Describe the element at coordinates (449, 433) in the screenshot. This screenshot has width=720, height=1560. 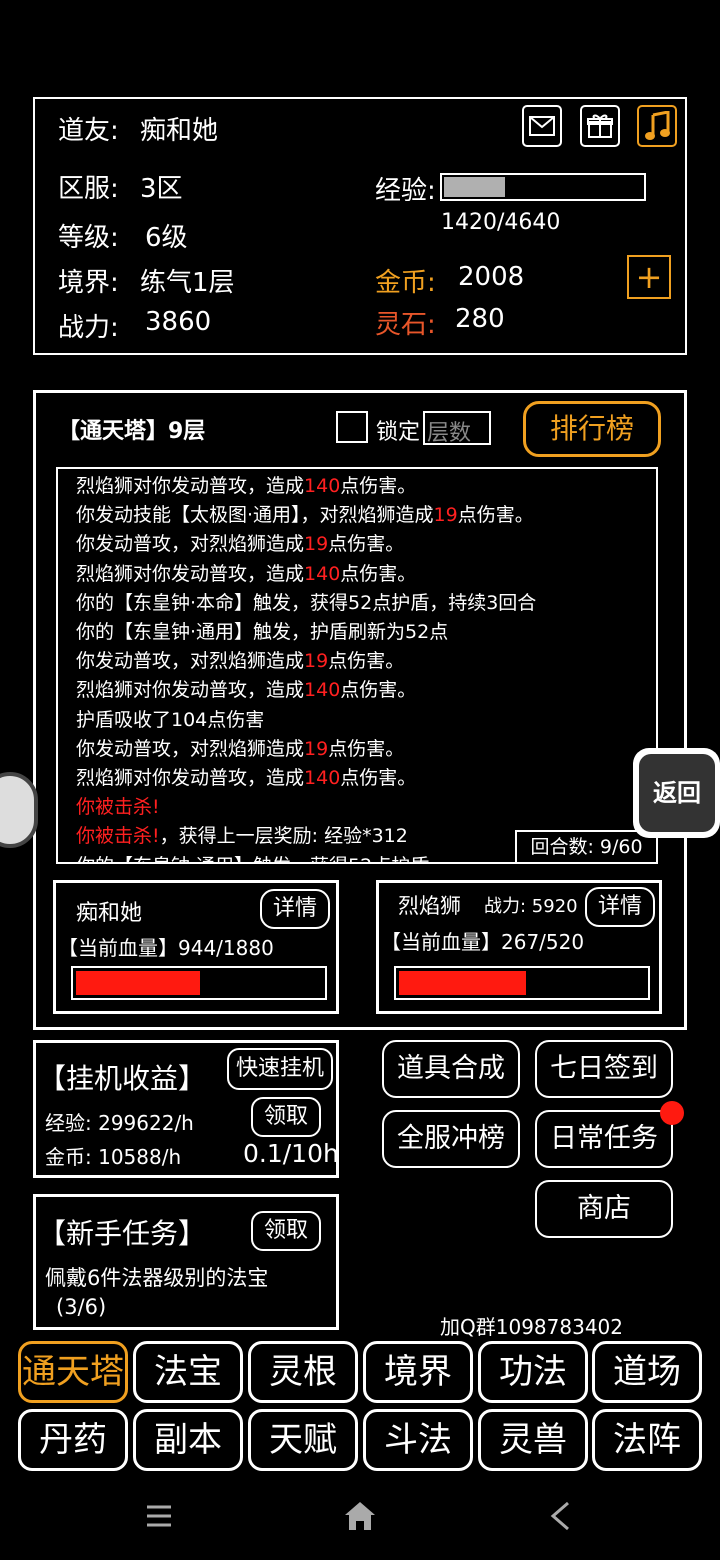
I see `floor-input-placeholder: 层数` at that location.